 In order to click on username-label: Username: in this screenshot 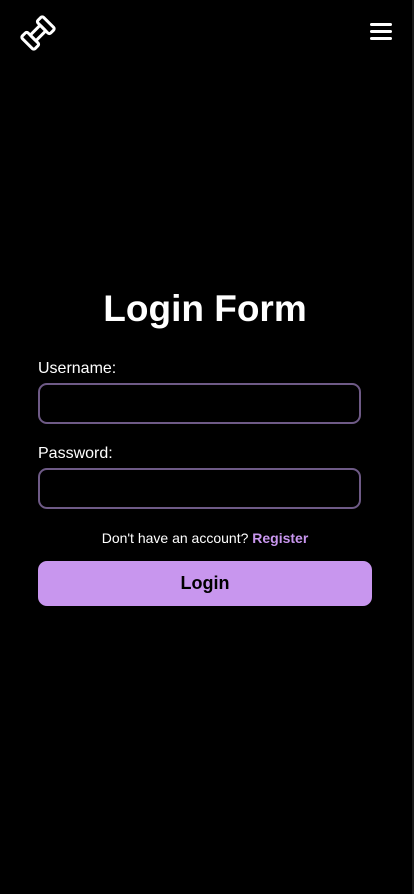, I will do `click(77, 368)`.